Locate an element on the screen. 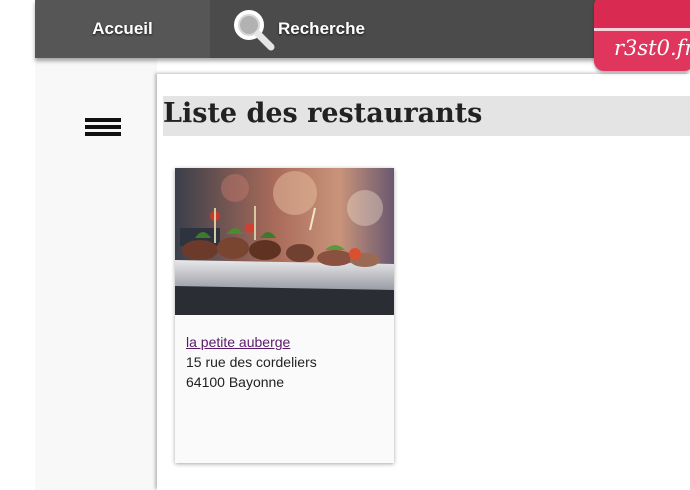 The height and width of the screenshot is (490, 690). top-navigation-bar: Accueil Recherche is located at coordinates (362, 29).